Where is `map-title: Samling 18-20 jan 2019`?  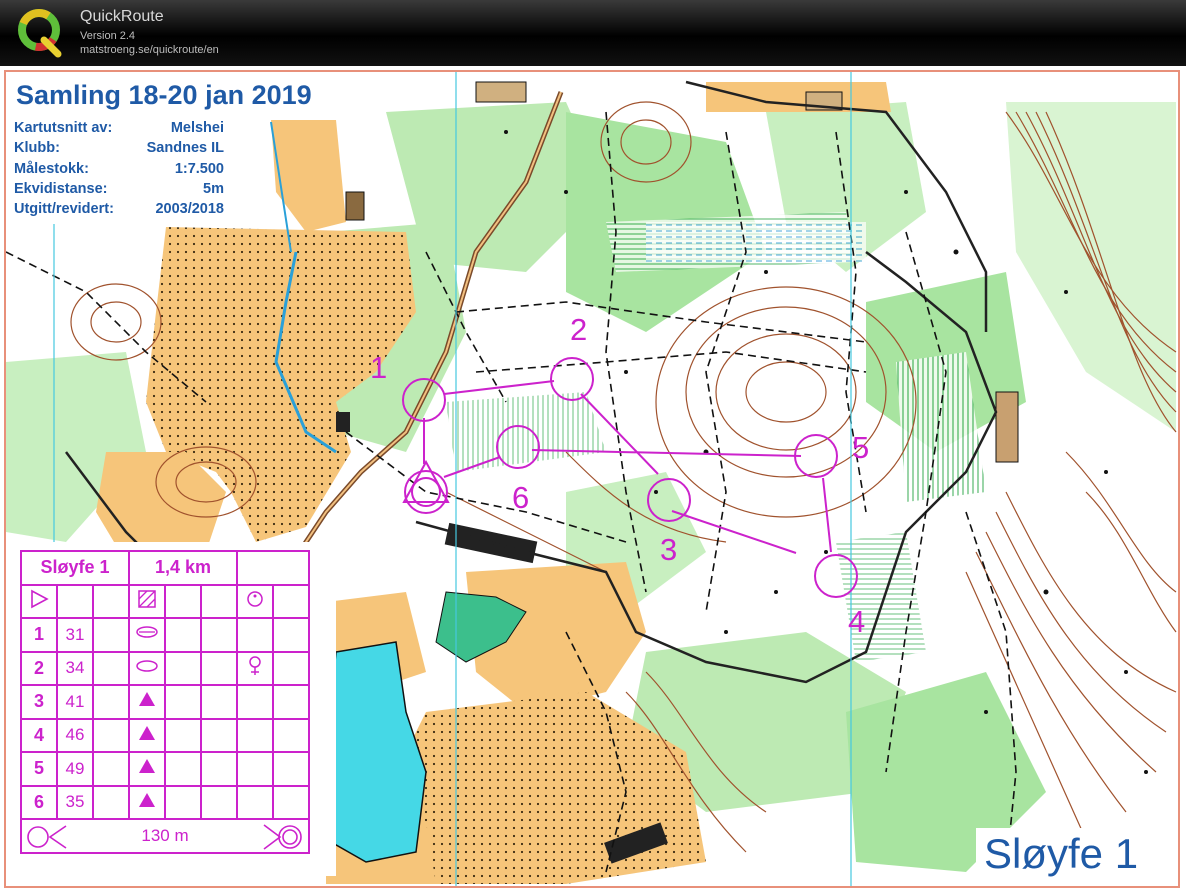 map-title: Samling 18-20 jan 2019 is located at coordinates (164, 95).